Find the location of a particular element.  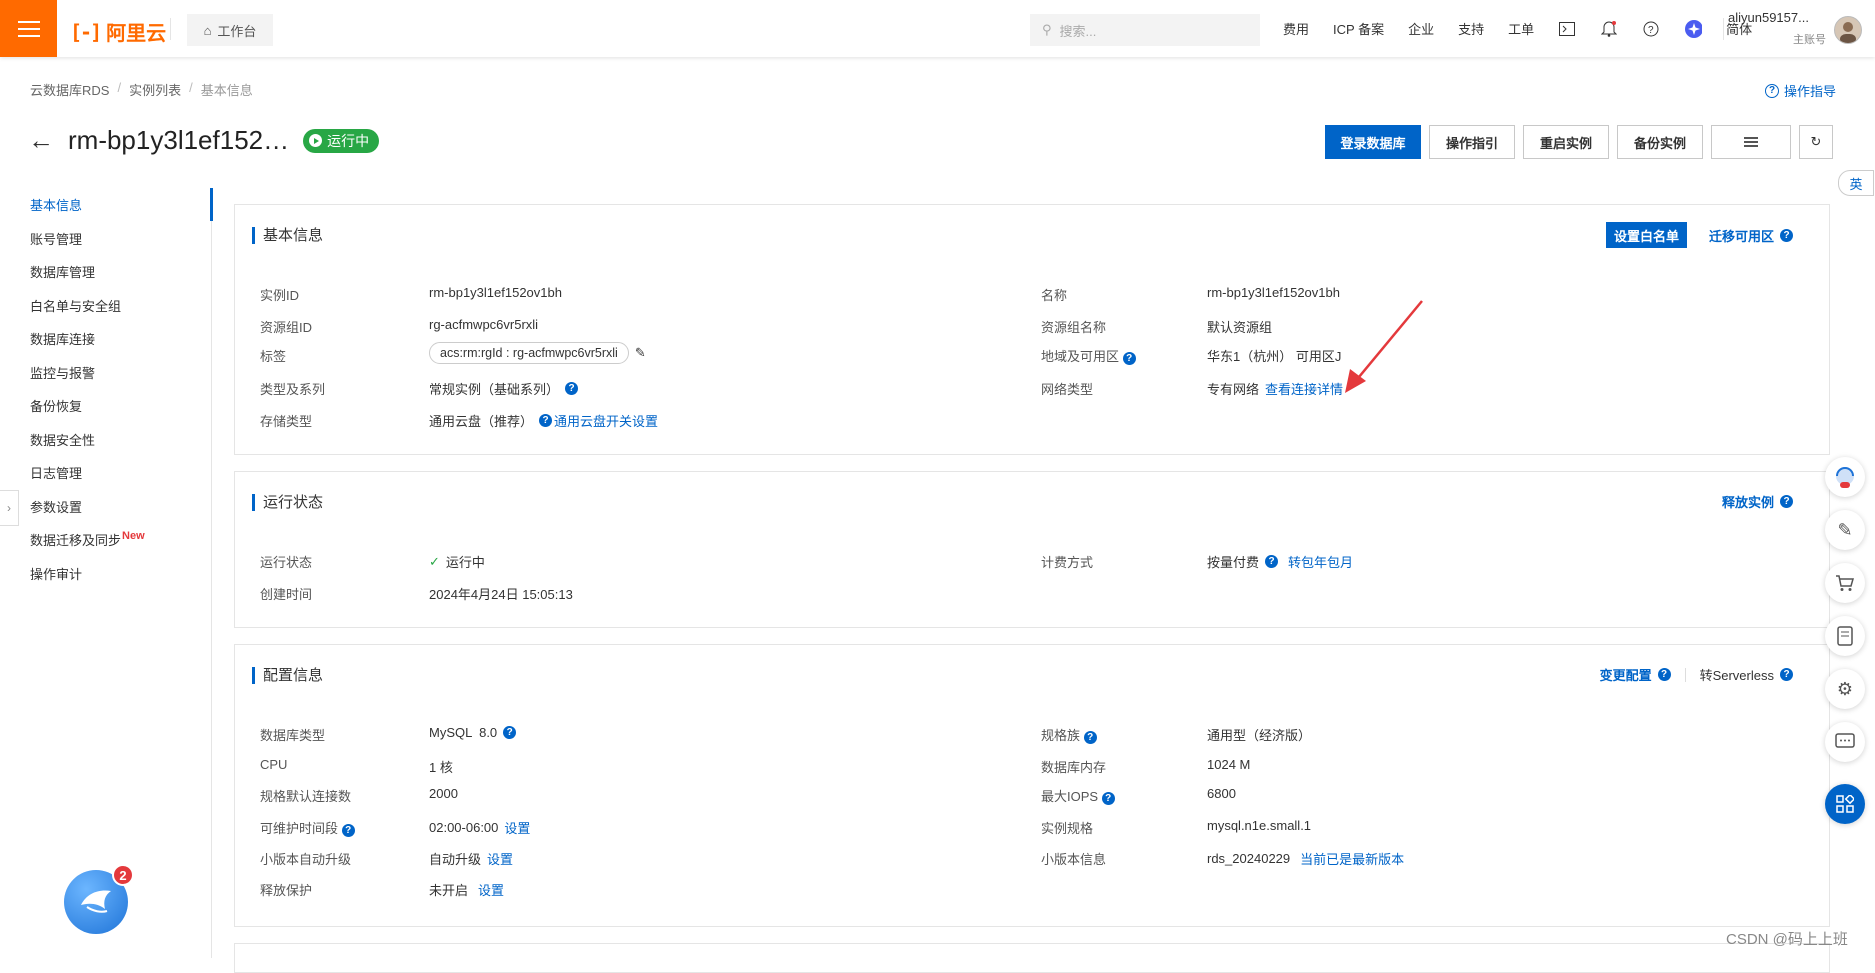

sidebar-item-logs: 日志管理 is located at coordinates (87, 480).